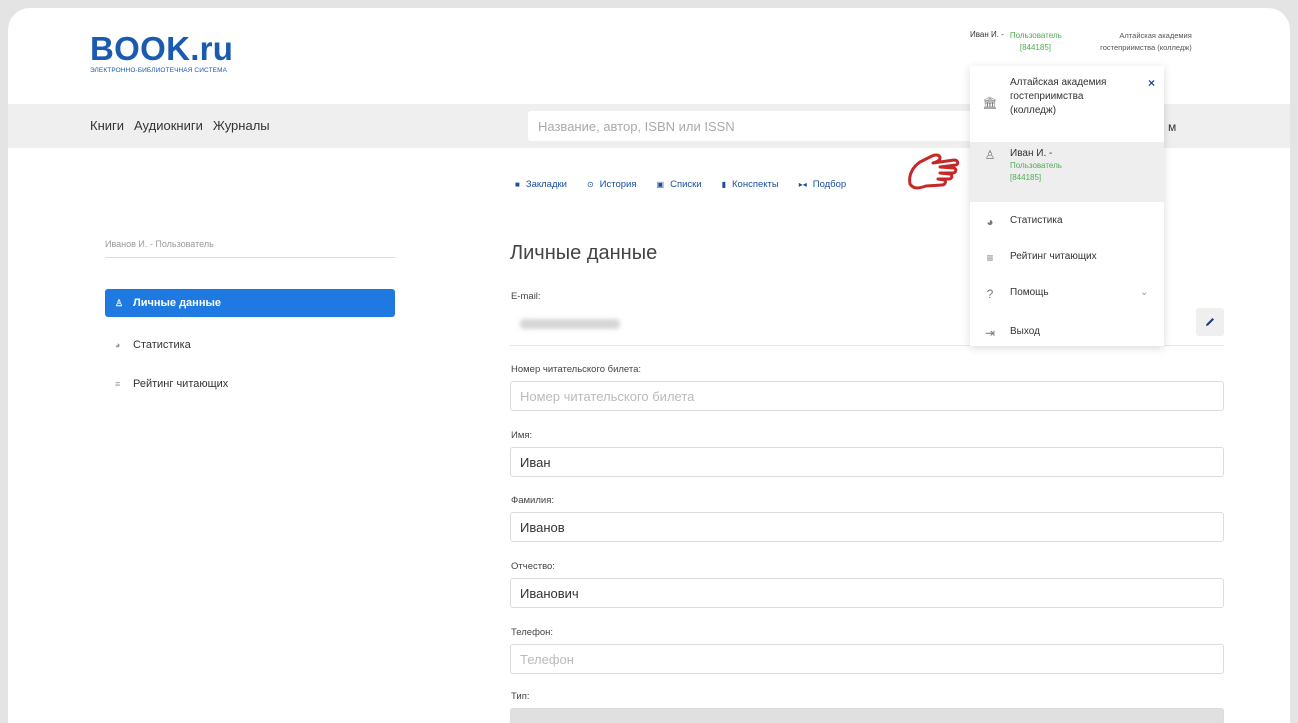 The height and width of the screenshot is (723, 1298). Describe the element at coordinates (162, 345) in the screenshot. I see `sidebar-item-label: Статистика` at that location.